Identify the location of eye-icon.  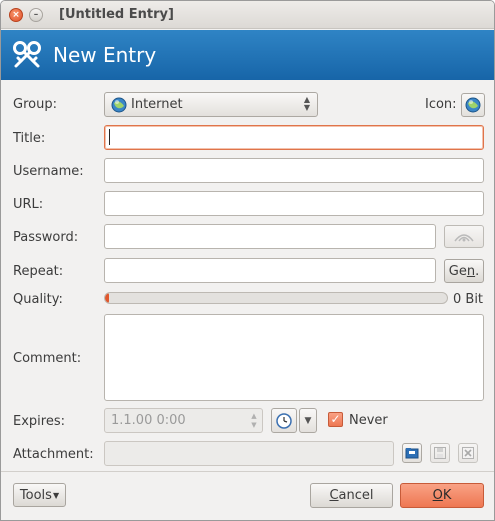
(464, 237).